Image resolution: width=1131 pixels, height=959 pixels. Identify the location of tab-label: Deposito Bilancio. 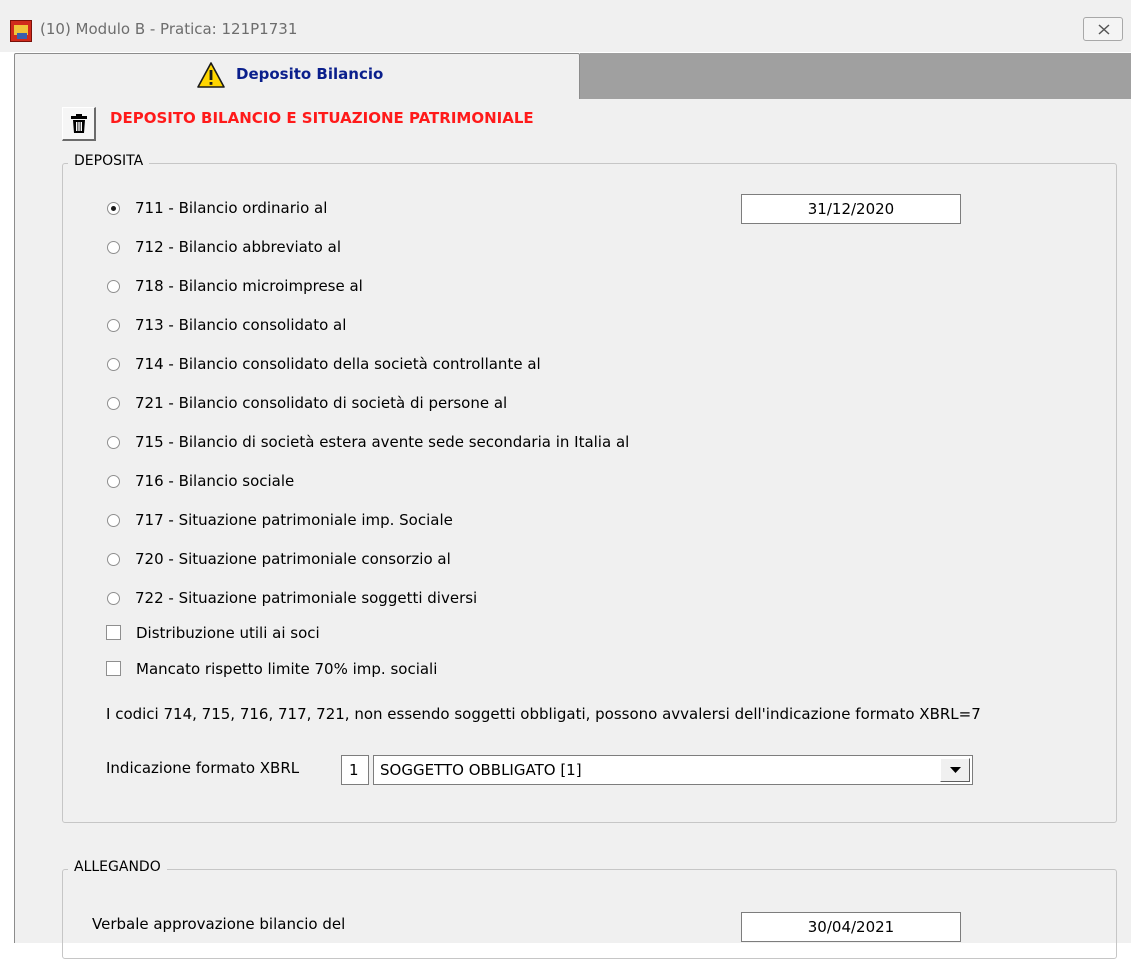
(310, 74).